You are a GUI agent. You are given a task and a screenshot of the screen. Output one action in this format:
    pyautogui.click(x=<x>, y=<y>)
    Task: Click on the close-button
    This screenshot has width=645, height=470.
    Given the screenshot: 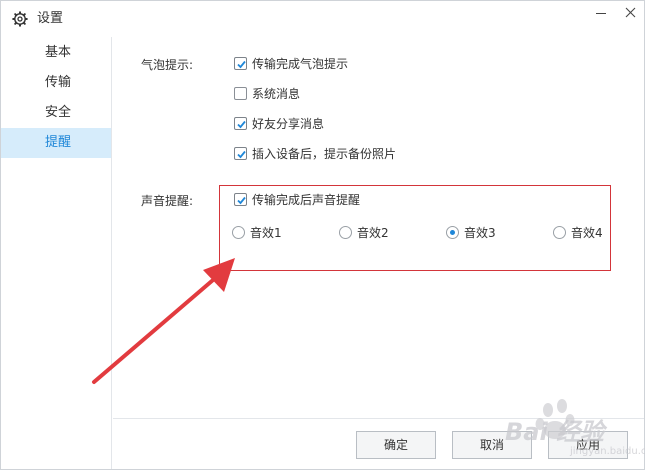 What is the action you would take?
    pyautogui.click(x=630, y=13)
    